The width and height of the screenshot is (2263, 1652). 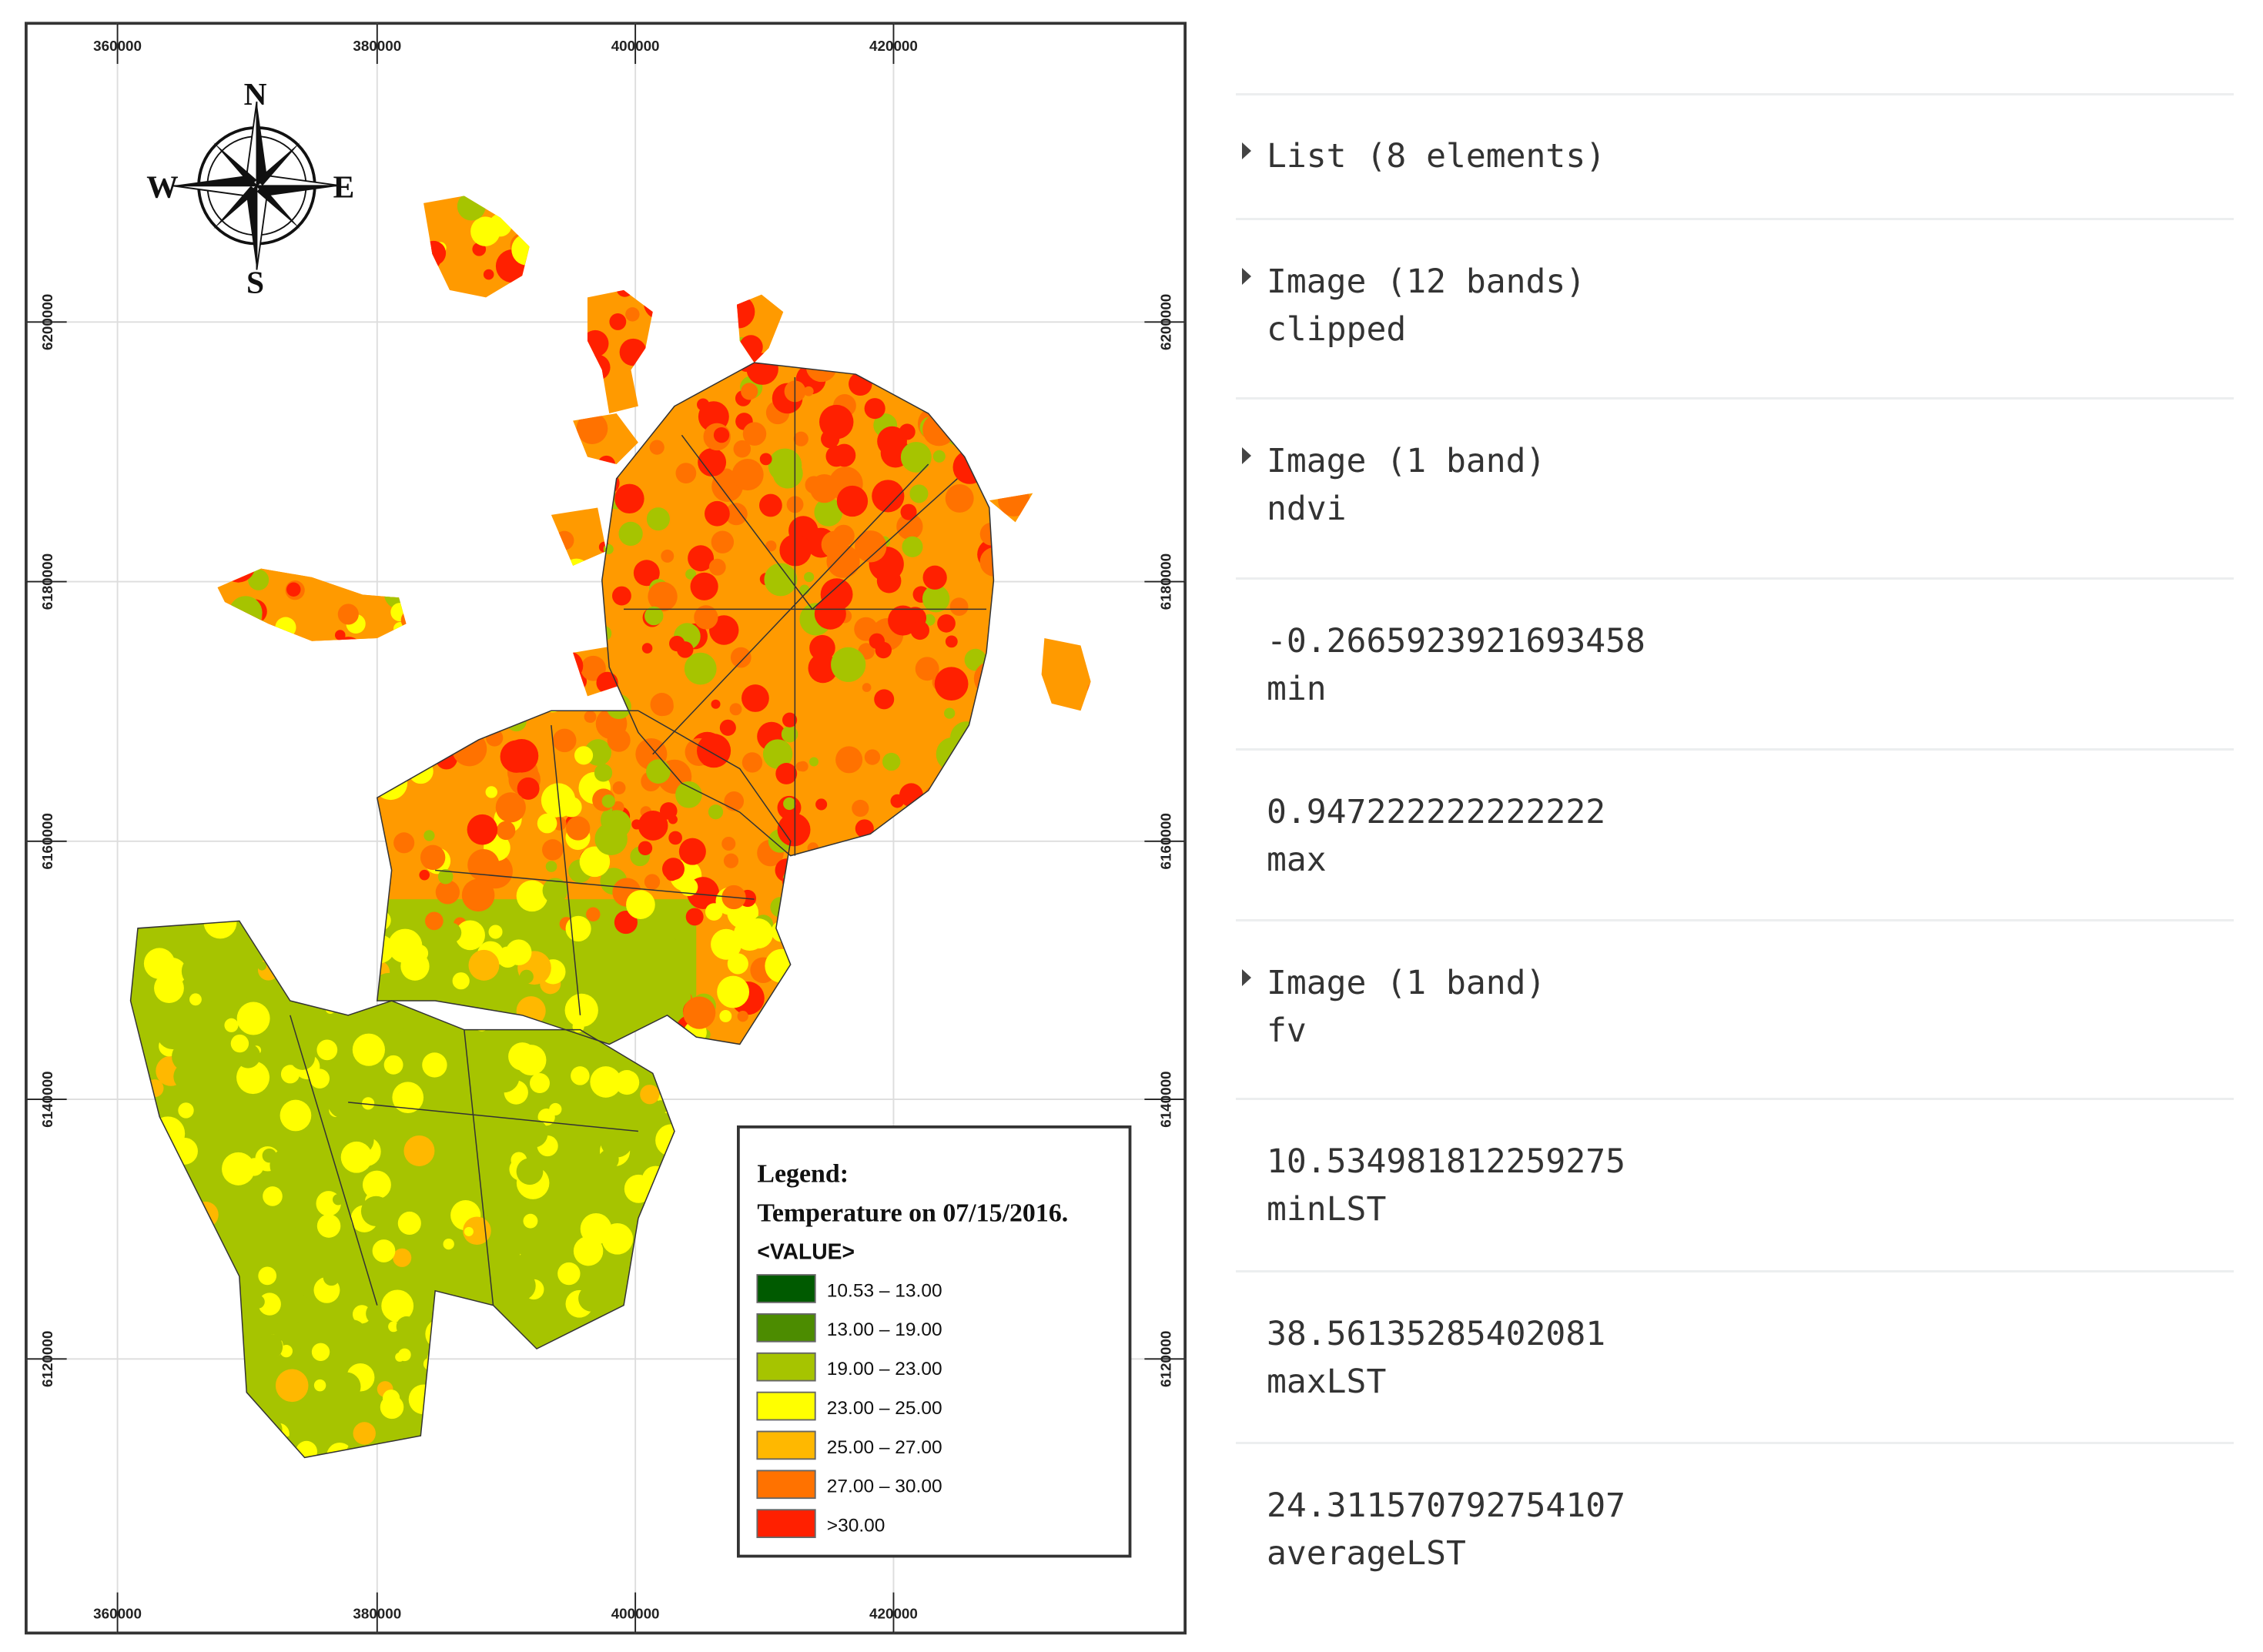 What do you see at coordinates (117, 1614) in the screenshot?
I see `x-tick-label: 360000` at bounding box center [117, 1614].